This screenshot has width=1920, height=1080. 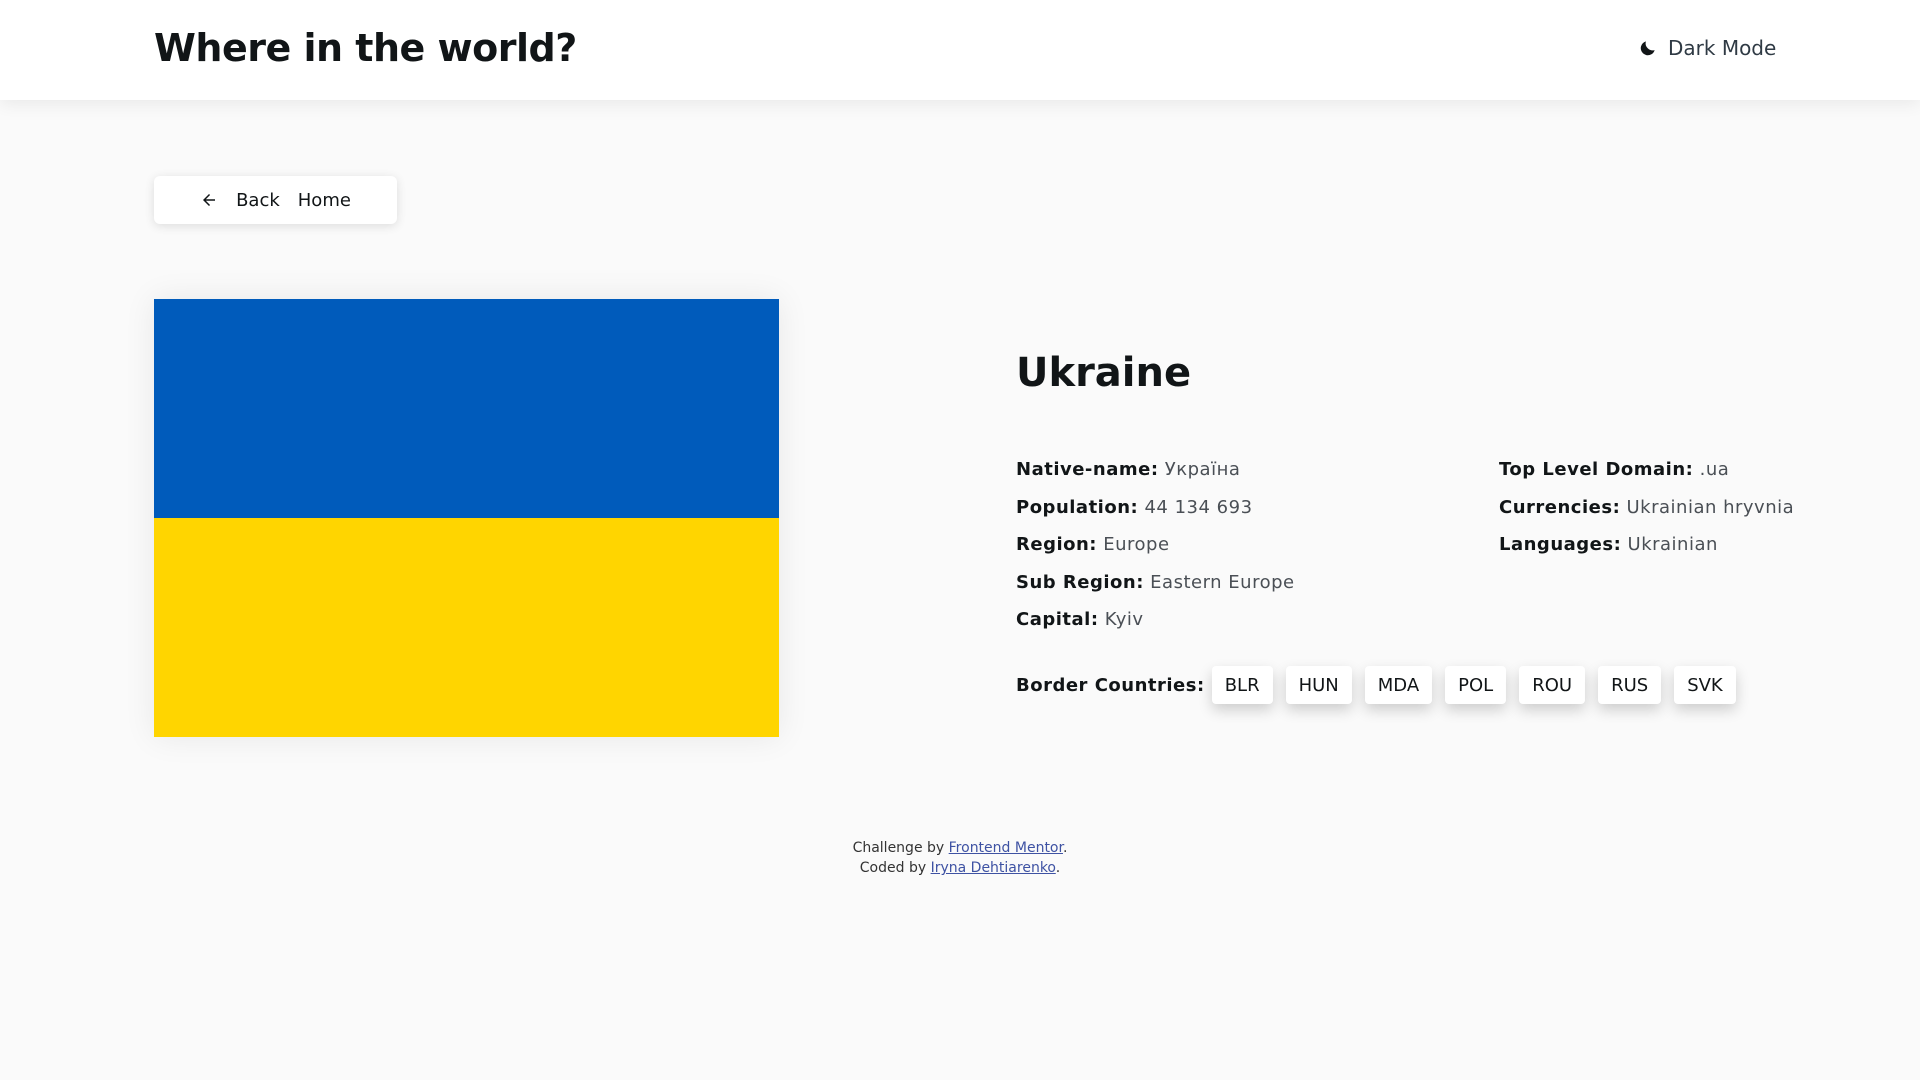 I want to click on border-chip-svk: SVK, so click(x=1705, y=685).